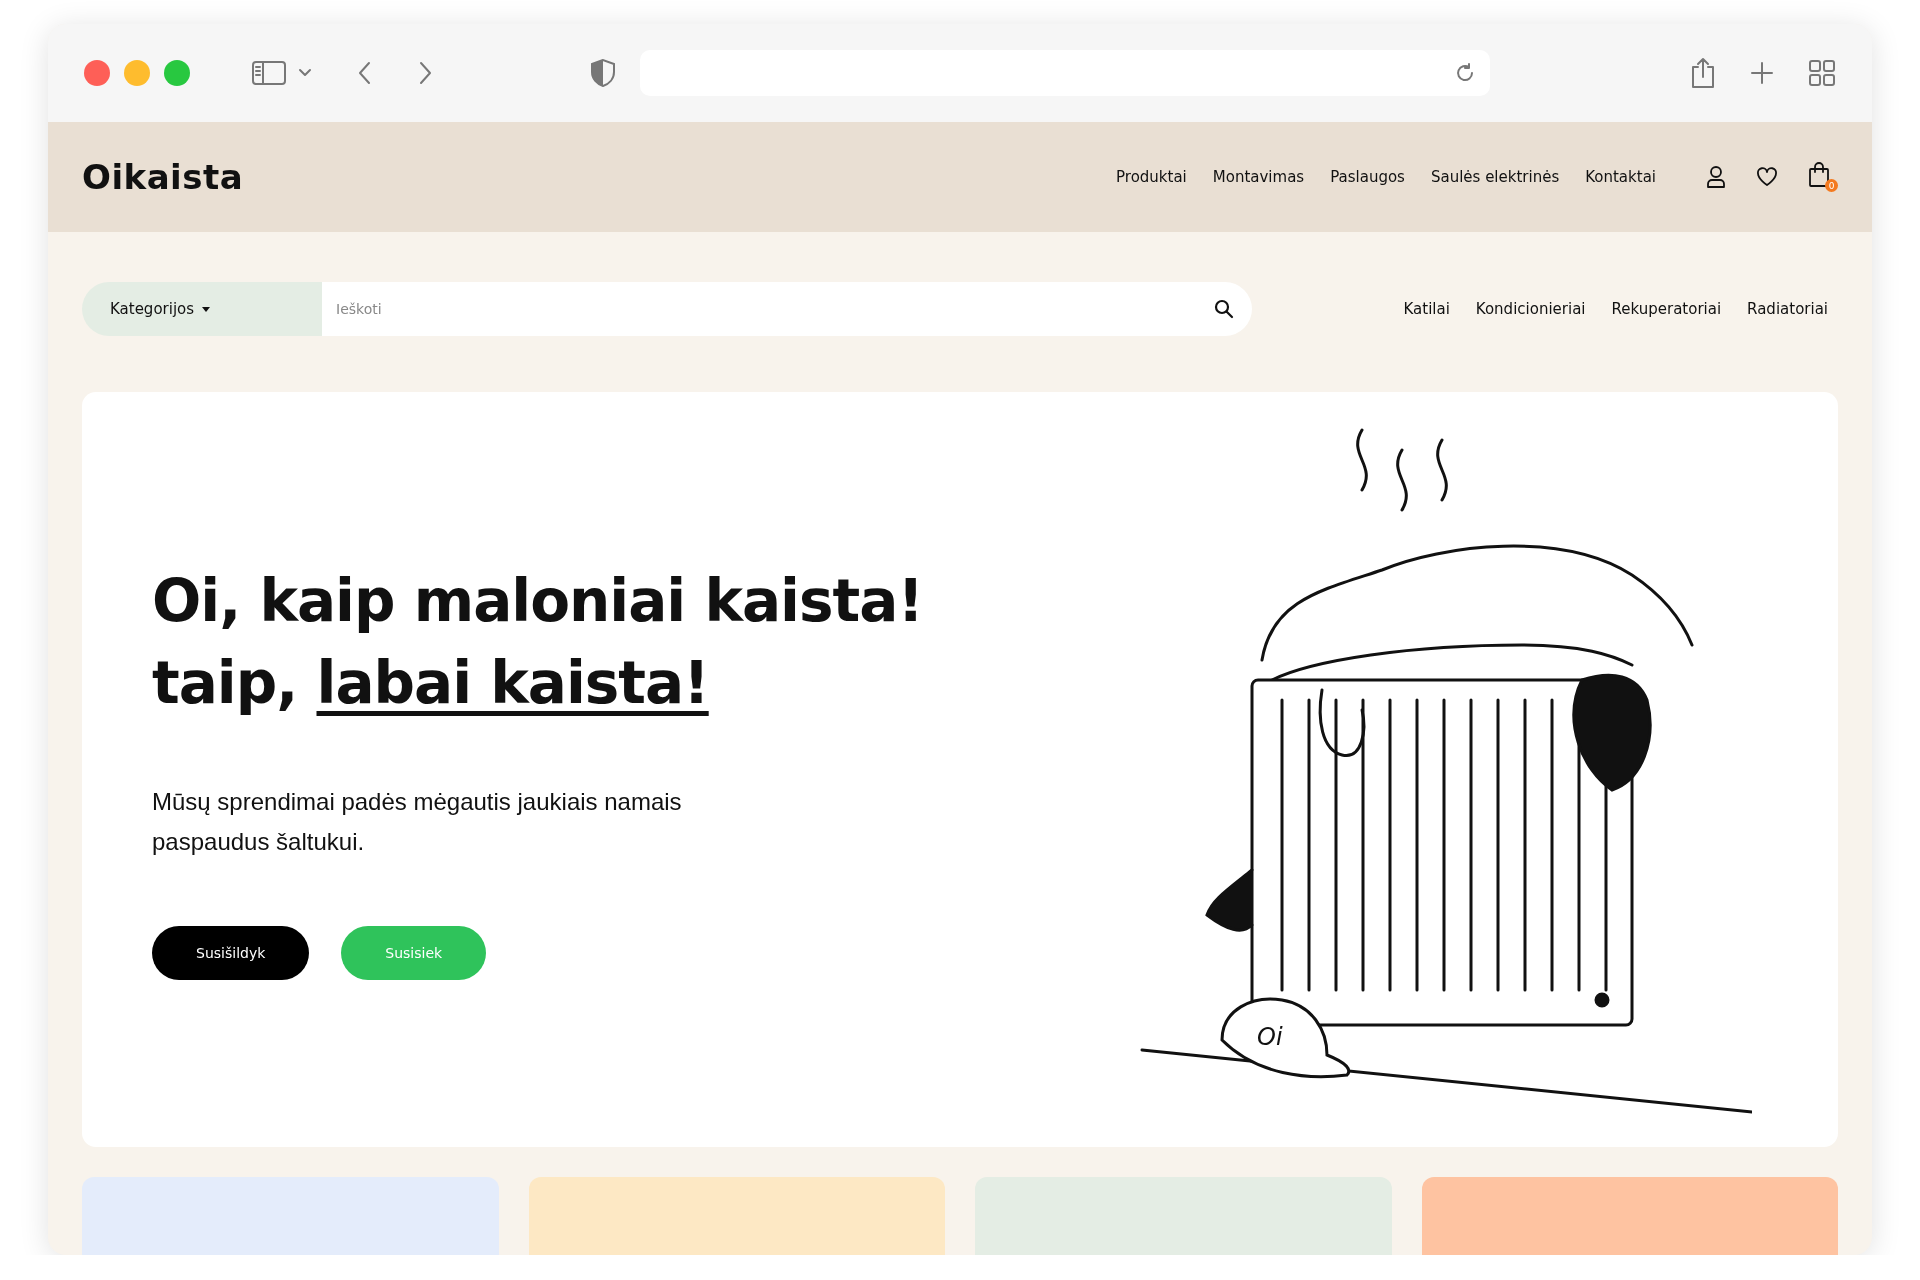  Describe the element at coordinates (1426, 309) in the screenshot. I see `category-link: Katilai` at that location.